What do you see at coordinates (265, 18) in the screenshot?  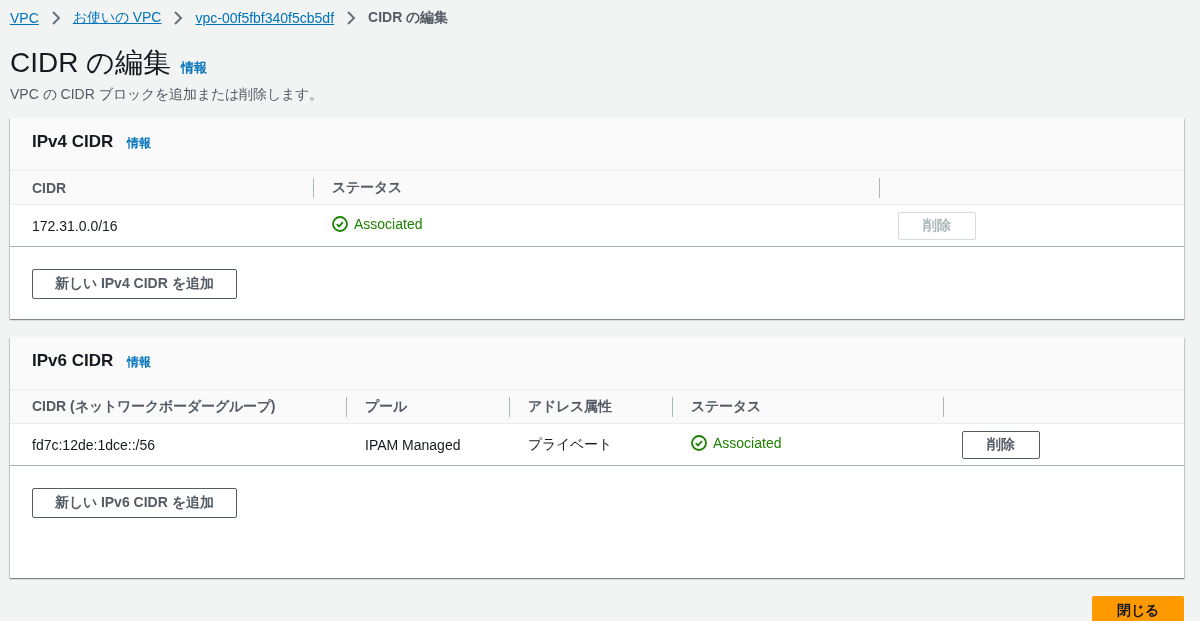 I see `breadcrumb-link: vpc-00f5fbf340f5cb5df` at bounding box center [265, 18].